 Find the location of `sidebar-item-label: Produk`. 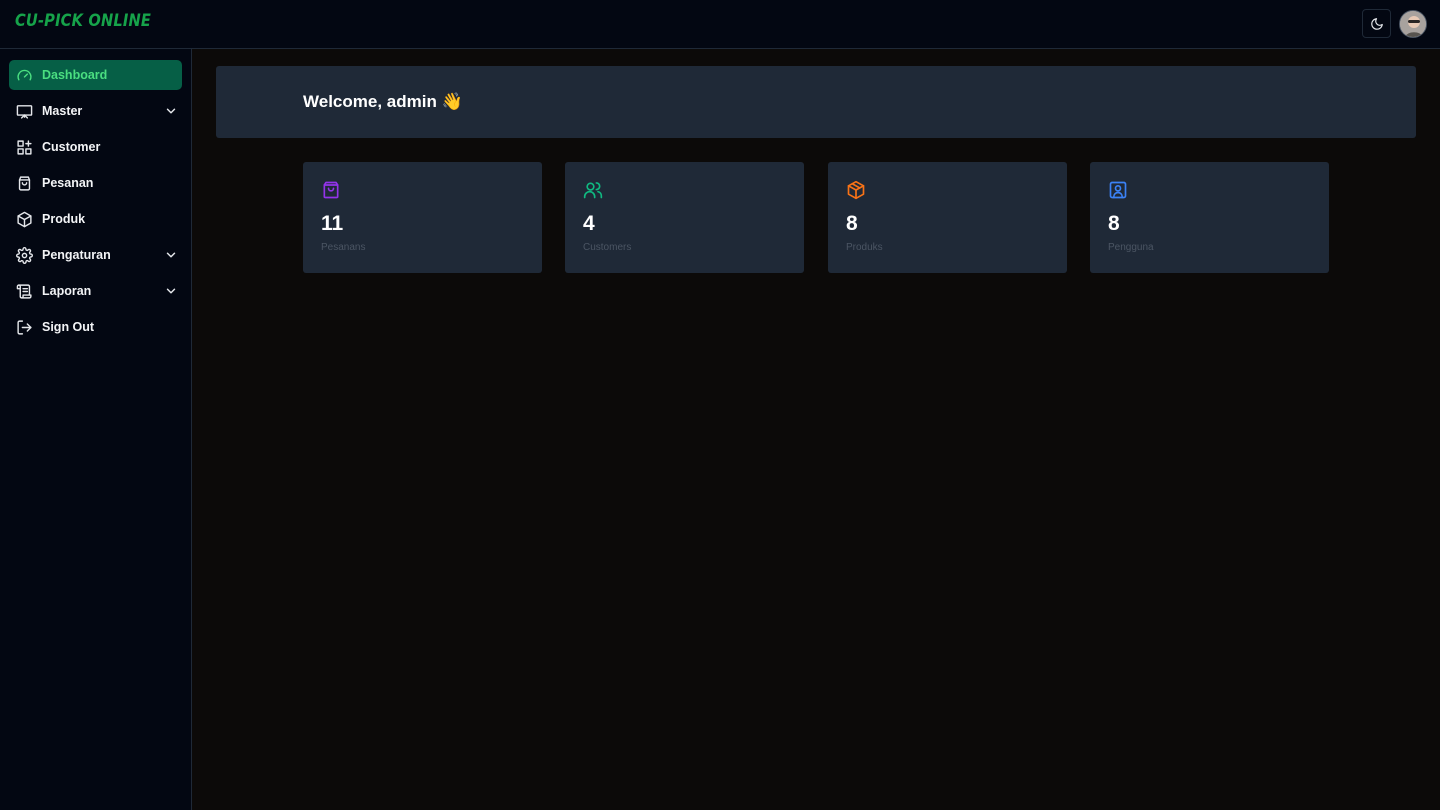

sidebar-item-label: Produk is located at coordinates (64, 219).